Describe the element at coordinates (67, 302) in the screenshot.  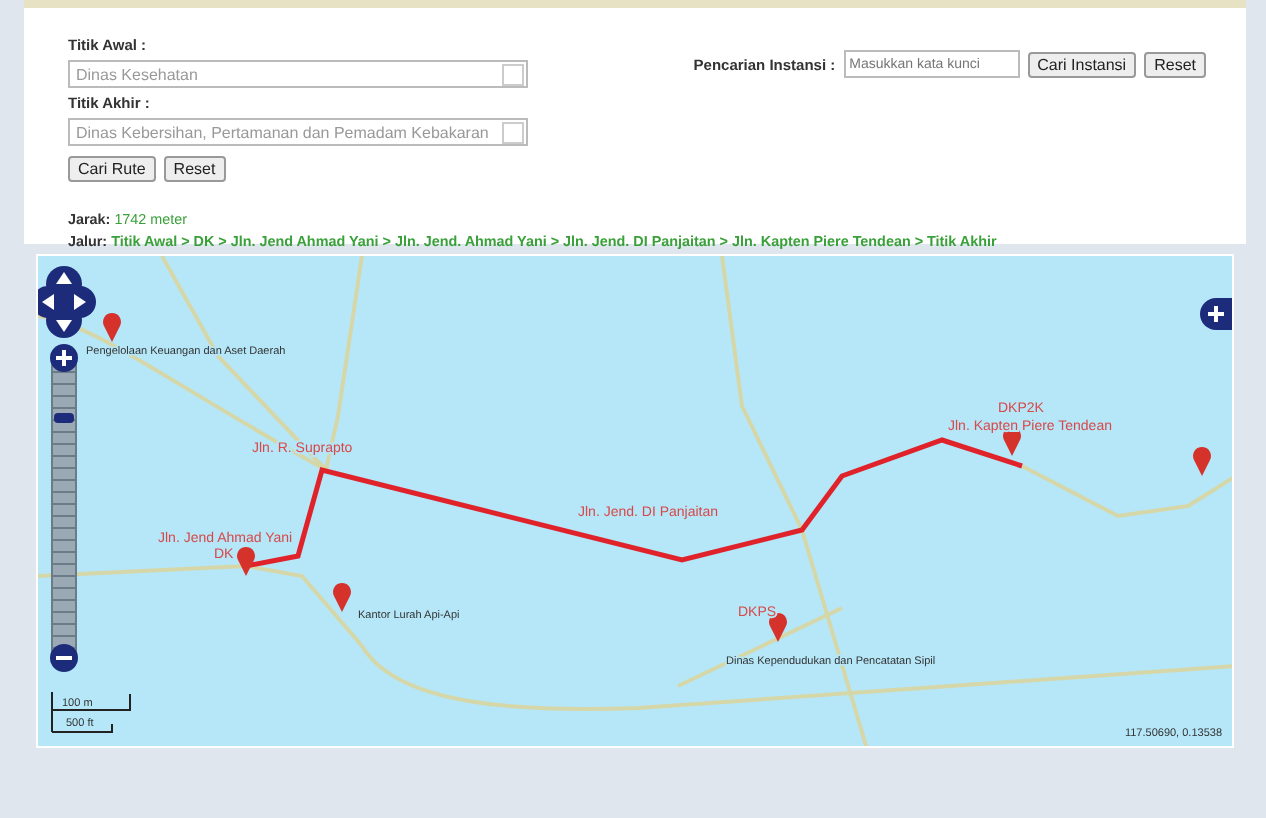
I see `pan-control-icon` at that location.